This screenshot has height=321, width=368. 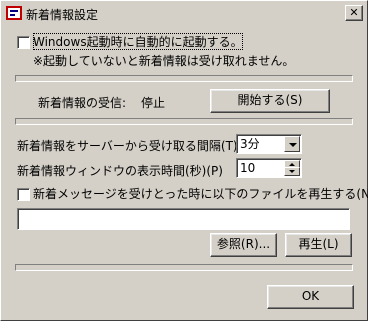 I want to click on close-icon: ✕, so click(x=354, y=12).